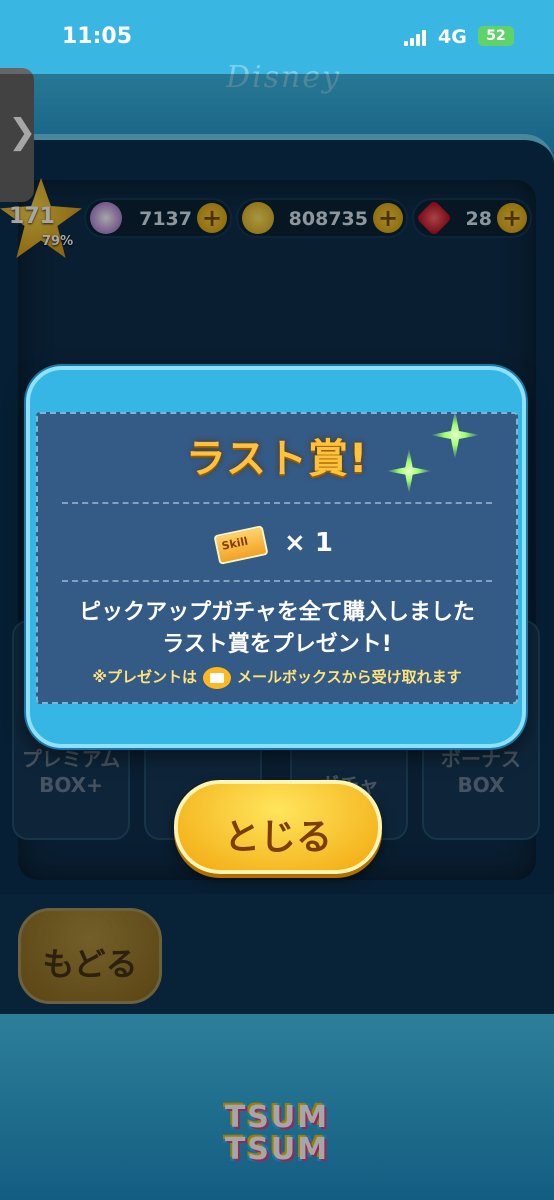 Image resolution: width=554 pixels, height=1200 pixels. Describe the element at coordinates (452, 37) in the screenshot. I see `network-type: 4G` at that location.